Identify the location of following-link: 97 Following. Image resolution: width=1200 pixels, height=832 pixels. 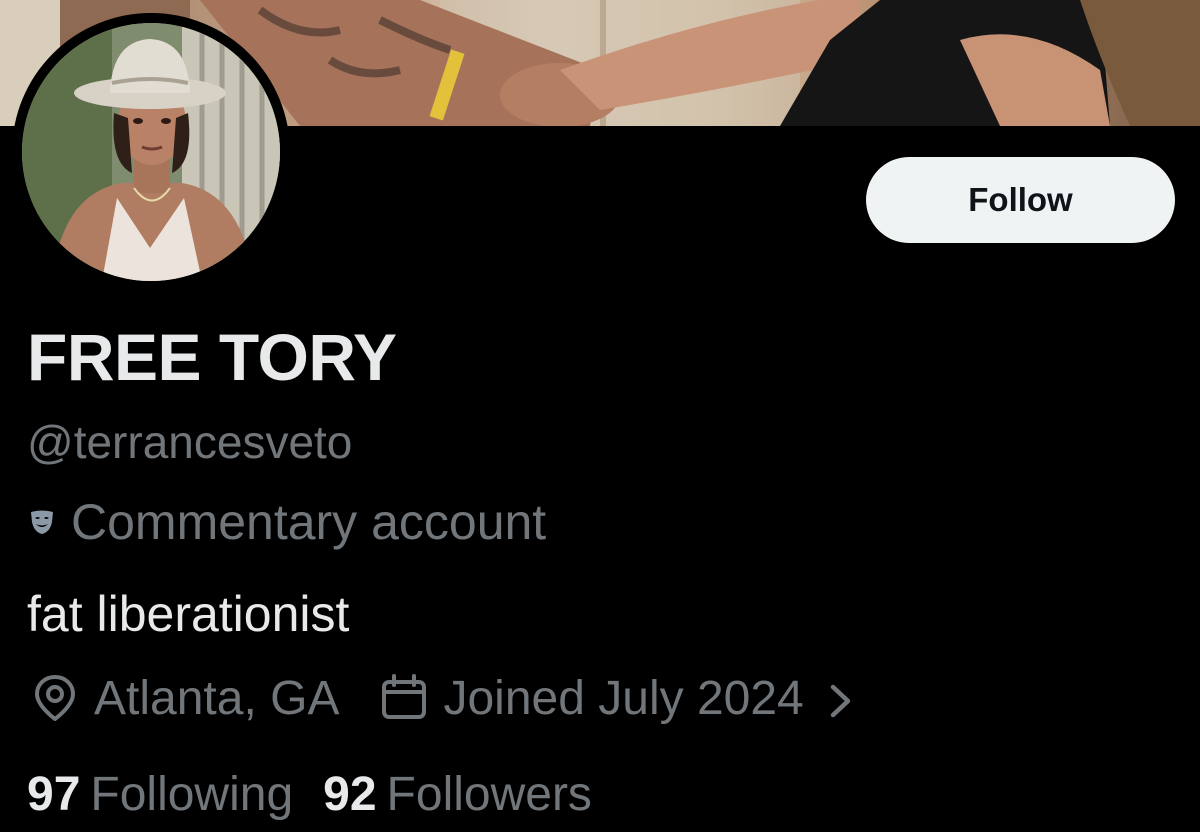
(160, 794).